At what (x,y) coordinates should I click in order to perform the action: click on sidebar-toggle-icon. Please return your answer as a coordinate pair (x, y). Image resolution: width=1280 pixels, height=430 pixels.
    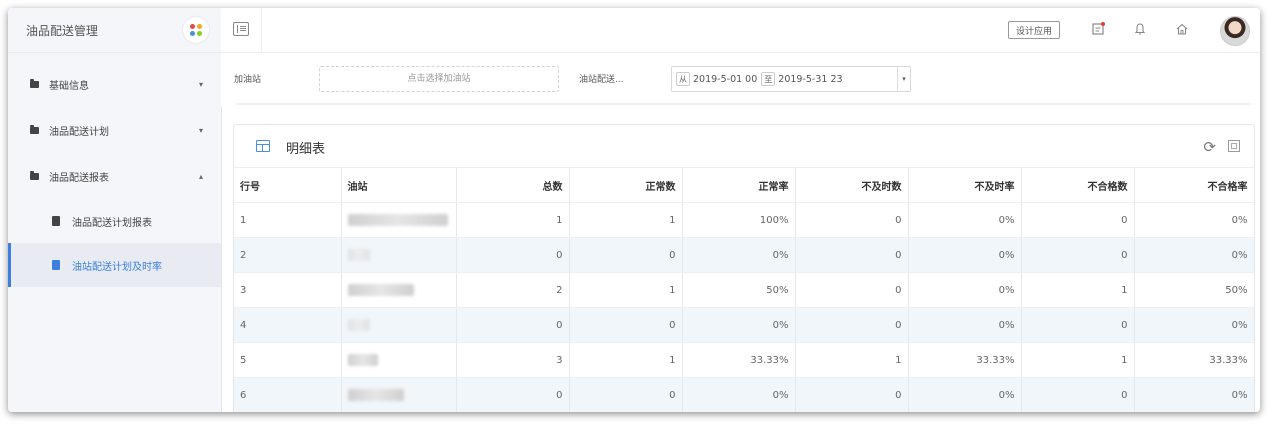
    Looking at the image, I should click on (241, 29).